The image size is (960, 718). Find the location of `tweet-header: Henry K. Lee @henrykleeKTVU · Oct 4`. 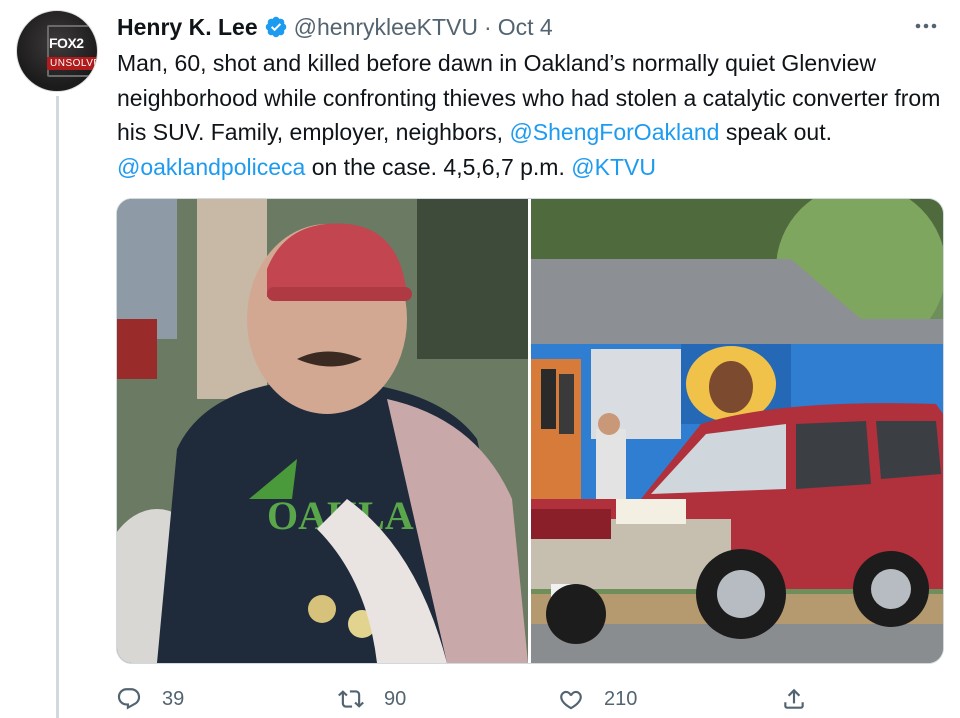

tweet-header: Henry K. Lee @henrykleeKTVU · Oct 4 is located at coordinates (335, 27).